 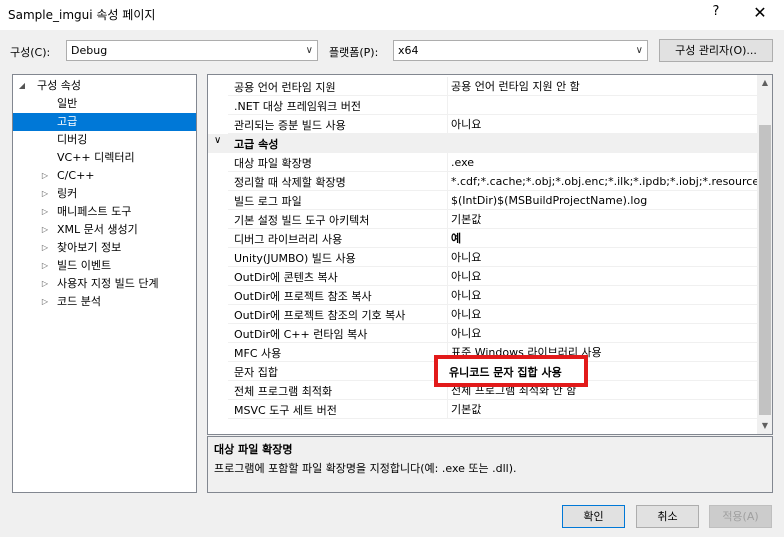 I want to click on property-row: Unity(JUMBO) 빌드 사용 아니요, so click(x=482, y=257).